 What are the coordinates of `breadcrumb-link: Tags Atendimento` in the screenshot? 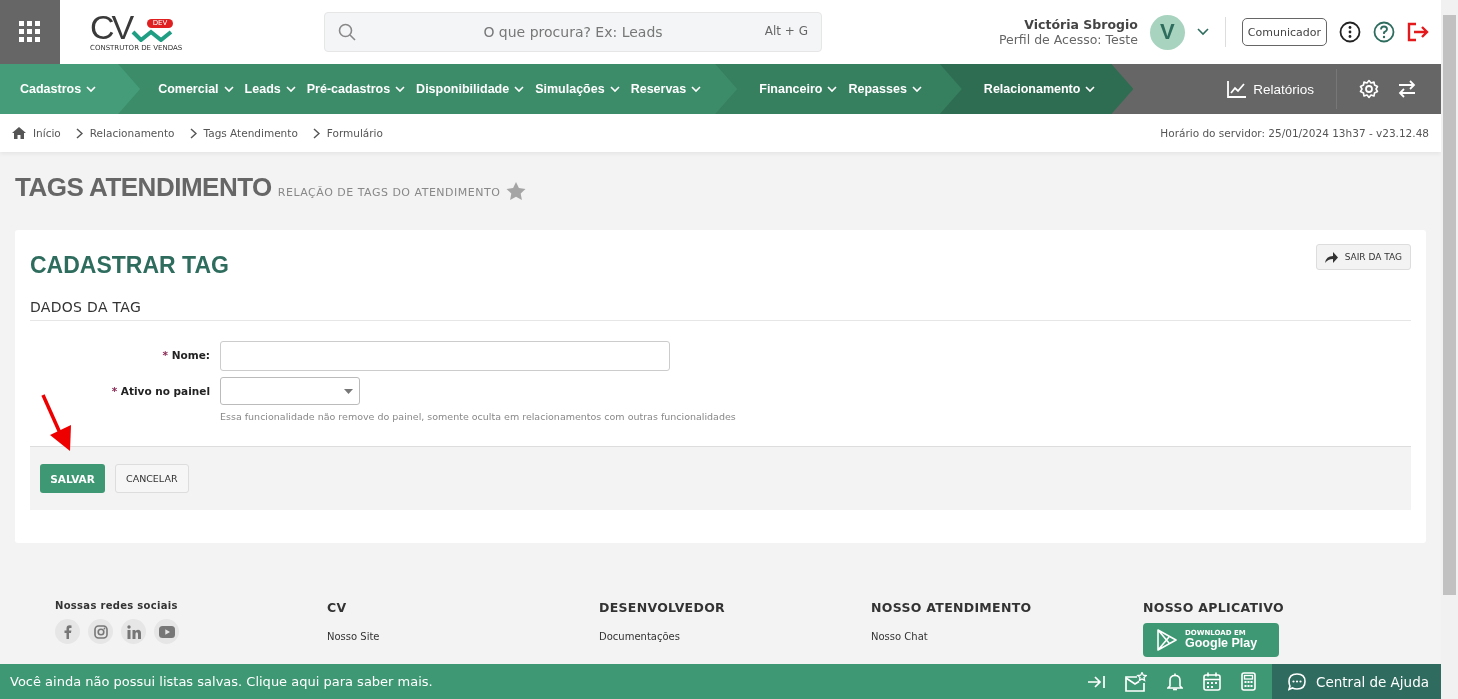 It's located at (250, 133).